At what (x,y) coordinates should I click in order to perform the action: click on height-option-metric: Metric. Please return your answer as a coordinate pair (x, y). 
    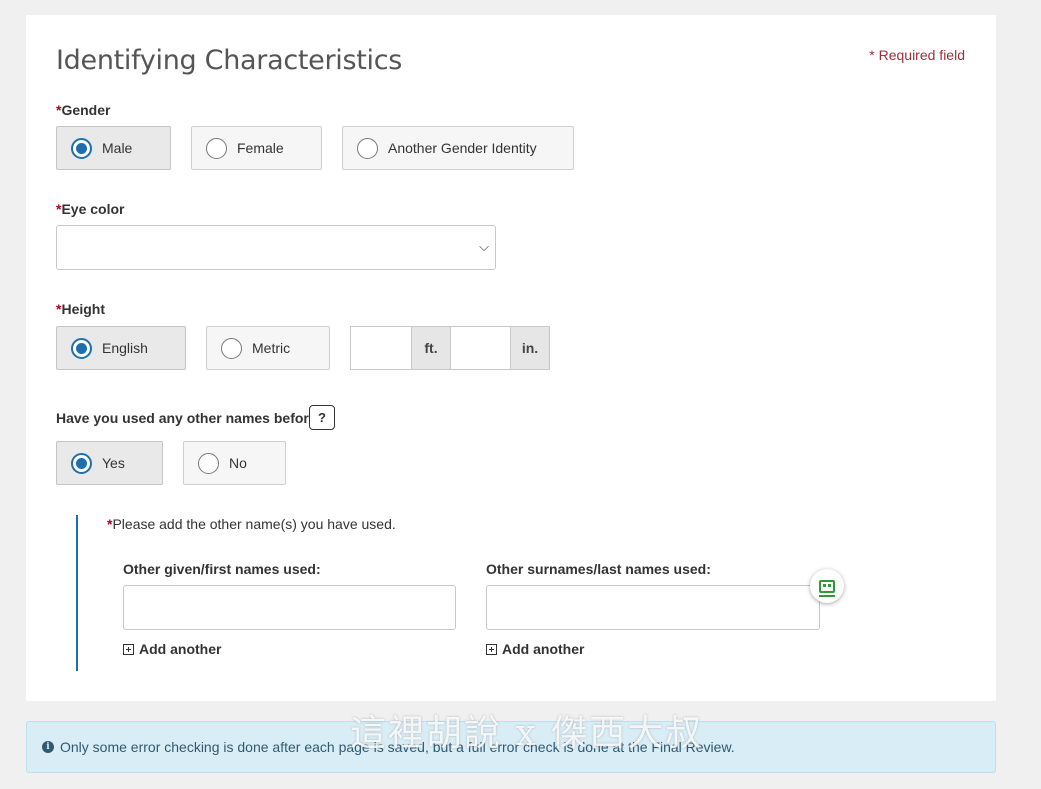
    Looking at the image, I should click on (268, 348).